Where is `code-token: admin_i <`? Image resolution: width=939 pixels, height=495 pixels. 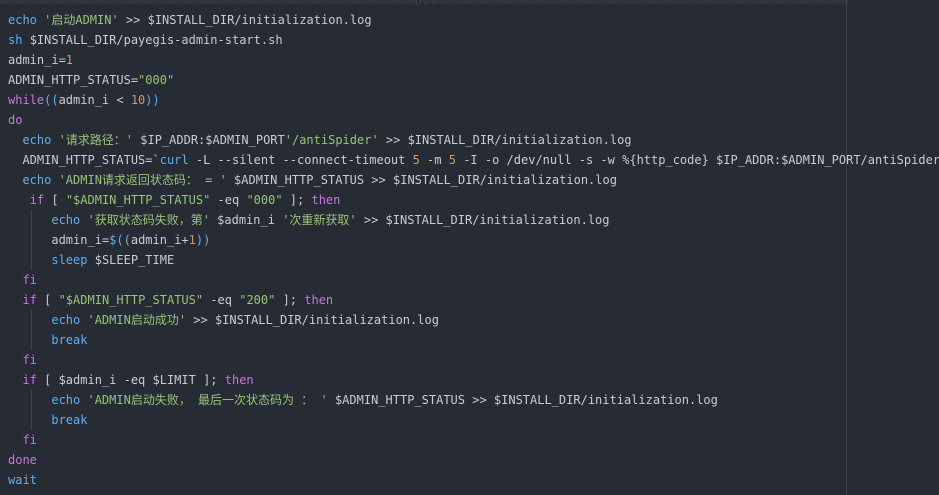 code-token: admin_i < is located at coordinates (94, 100).